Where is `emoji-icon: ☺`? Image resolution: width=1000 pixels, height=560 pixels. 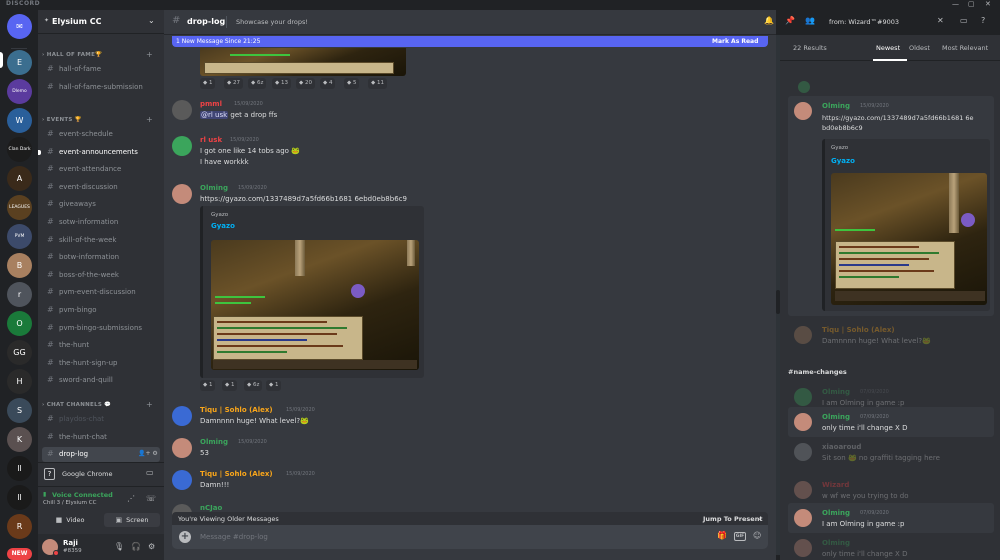 emoji-icon: ☺ is located at coordinates (757, 535).